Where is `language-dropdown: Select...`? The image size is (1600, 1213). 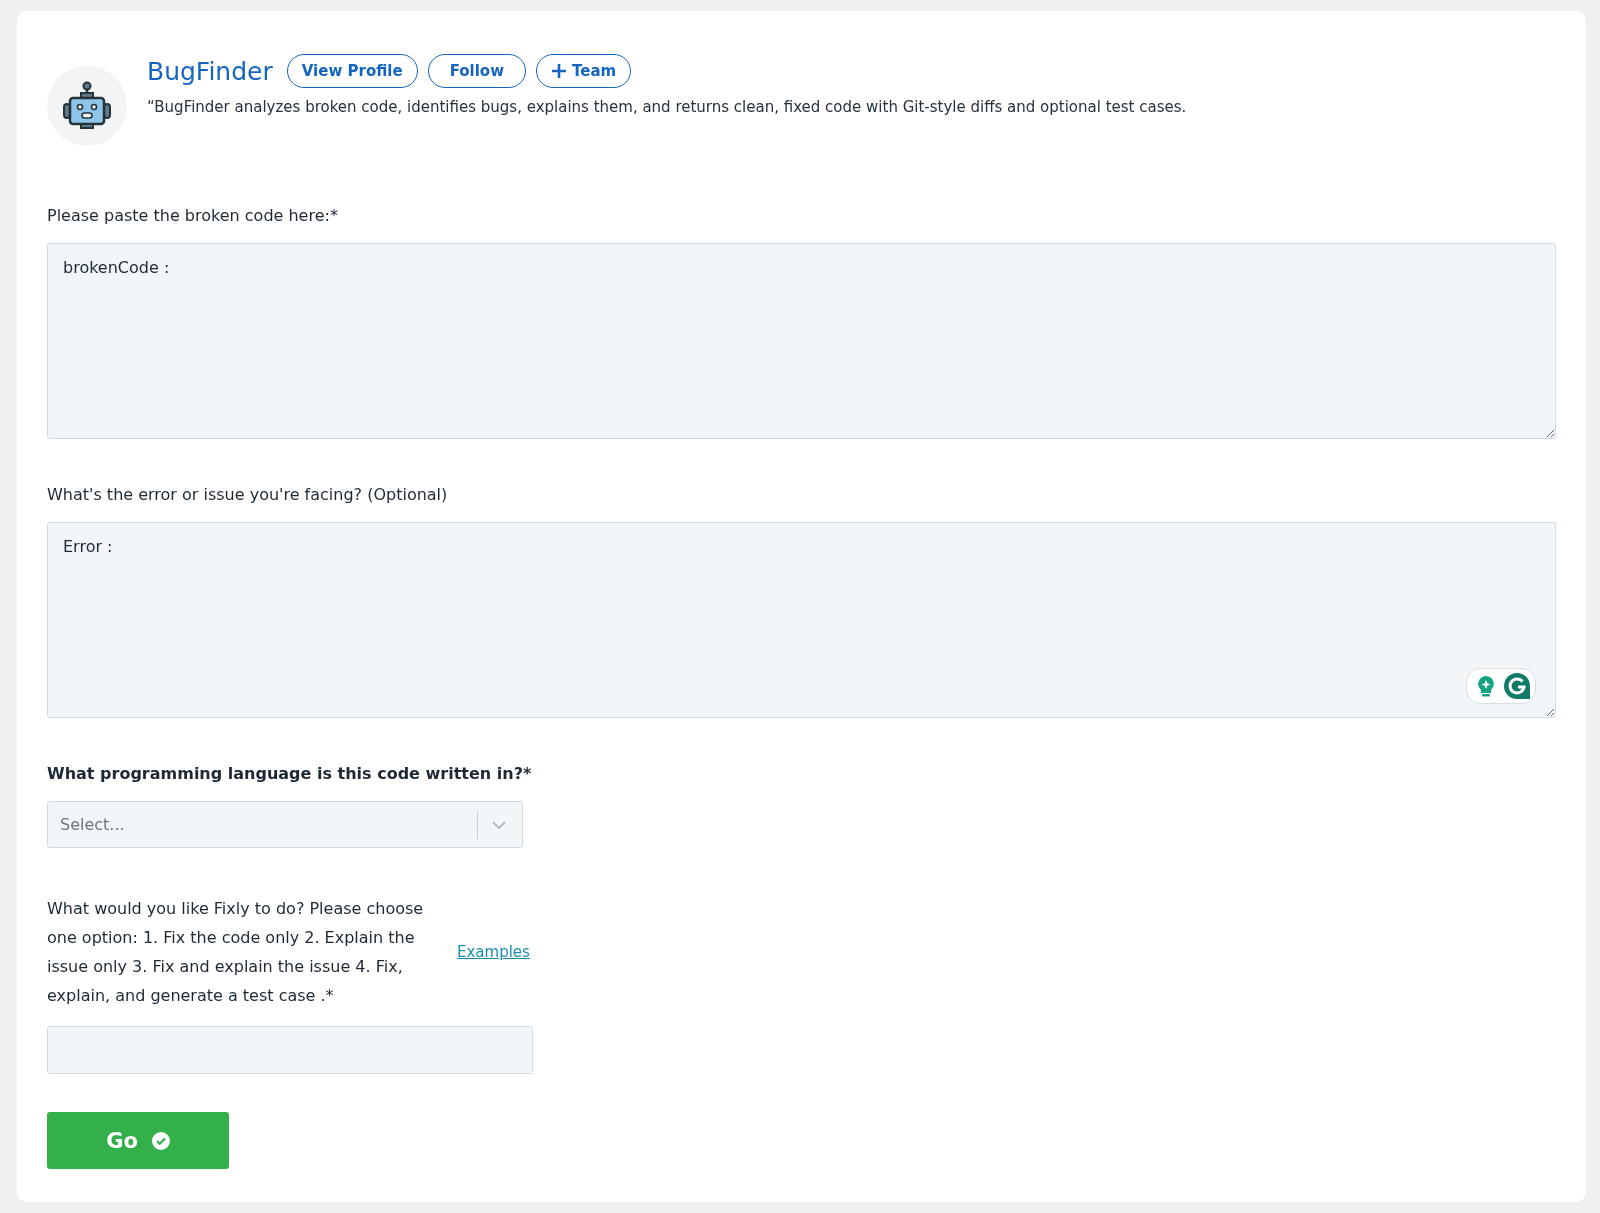 language-dropdown: Select... is located at coordinates (285, 824).